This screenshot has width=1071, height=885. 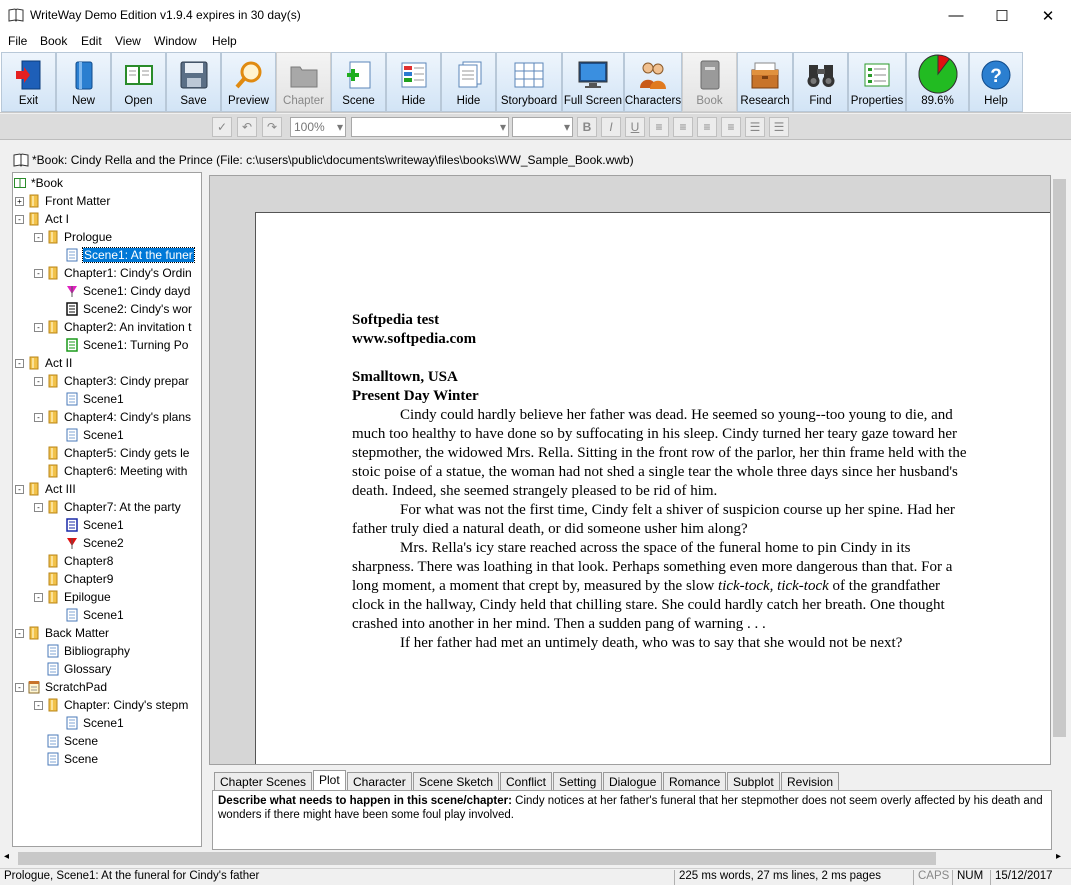 I want to click on open-button: Open, so click(x=138, y=82).